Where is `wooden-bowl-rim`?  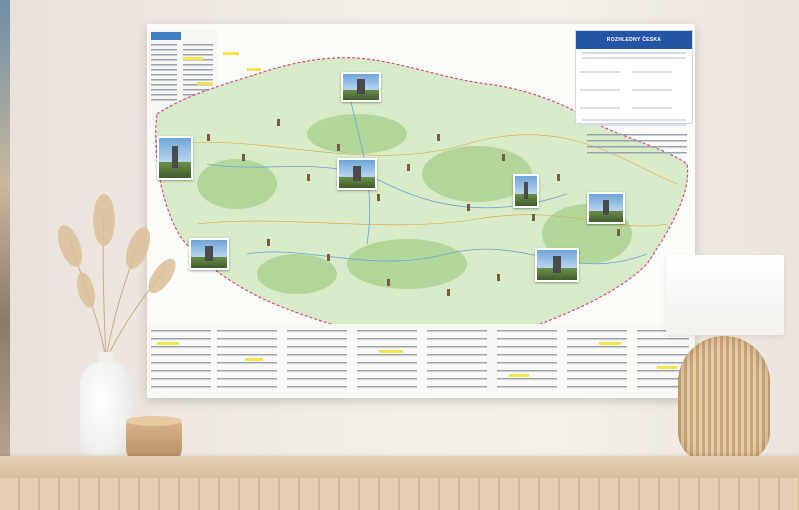
wooden-bowl-rim is located at coordinates (154, 421).